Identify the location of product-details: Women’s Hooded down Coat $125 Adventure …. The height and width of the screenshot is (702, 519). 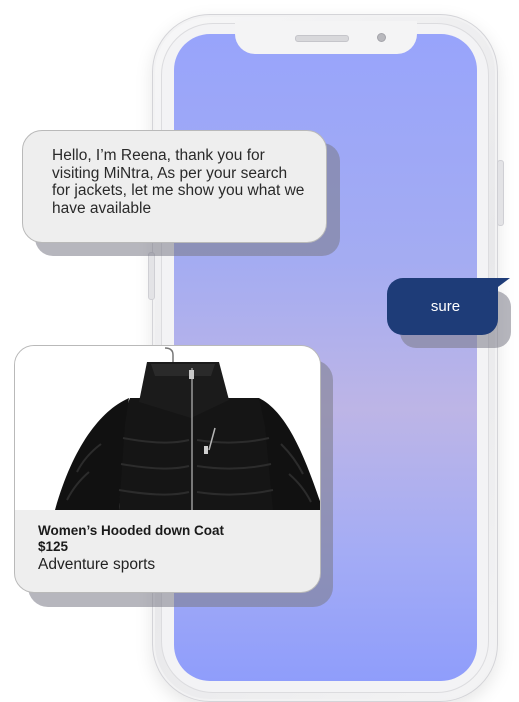
(131, 549).